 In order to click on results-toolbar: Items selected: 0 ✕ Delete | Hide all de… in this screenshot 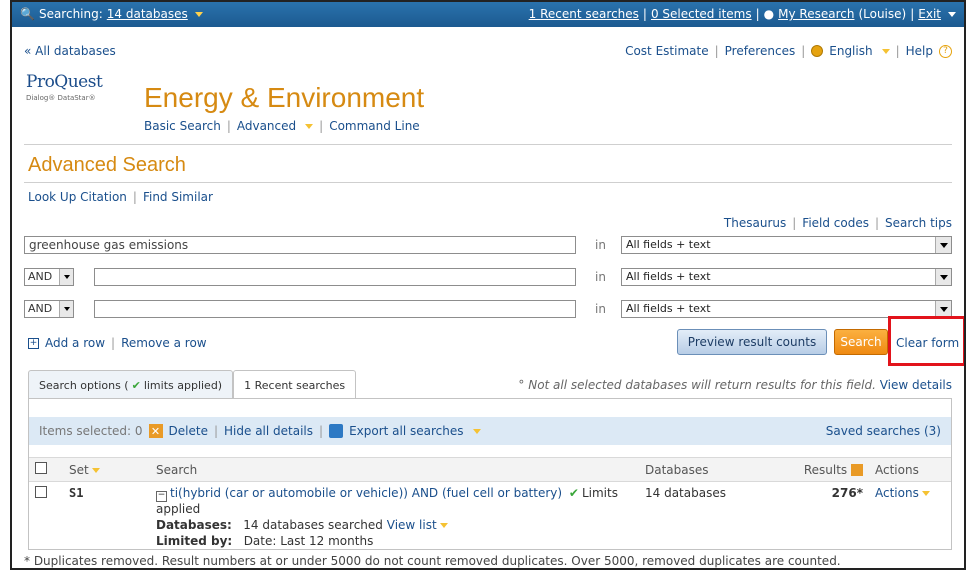, I will do `click(490, 431)`.